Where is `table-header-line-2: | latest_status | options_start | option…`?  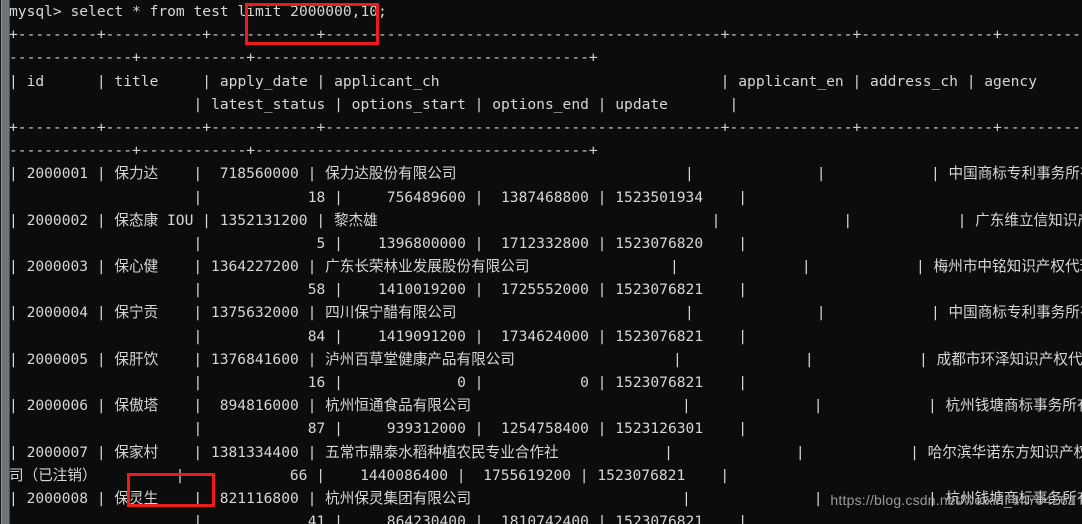 table-header-line-2: | latest_status | options_start | option… is located at coordinates (374, 104).